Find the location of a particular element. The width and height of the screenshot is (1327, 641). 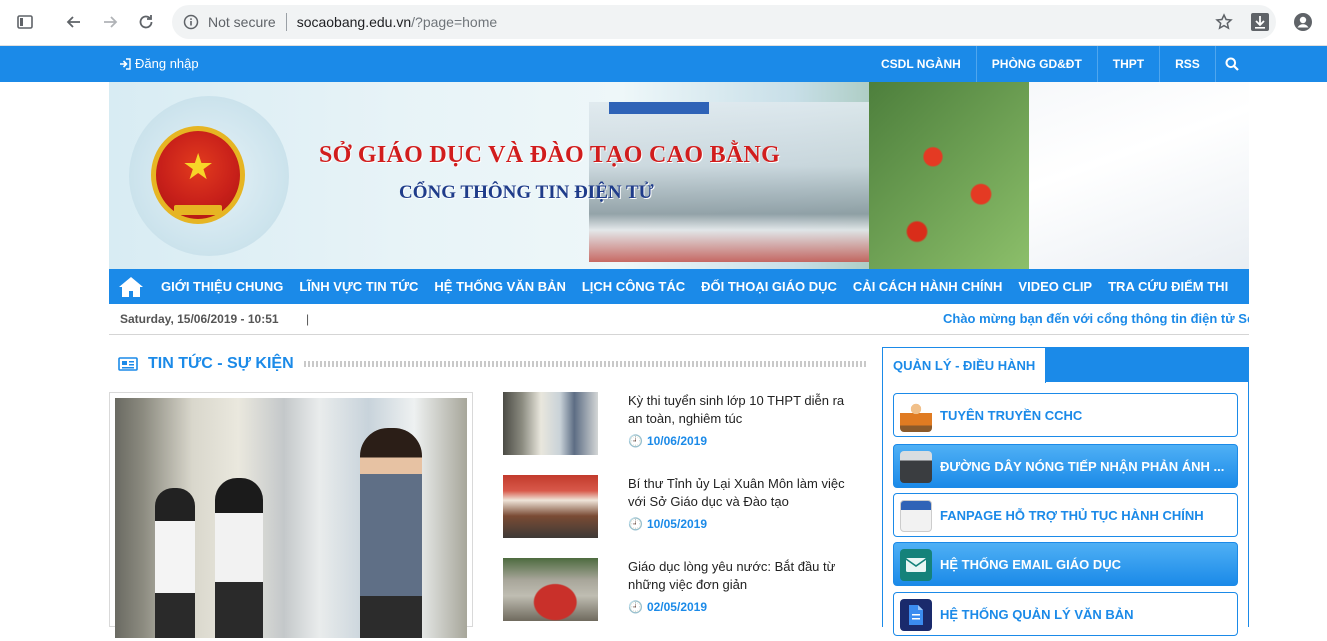

news-date: 🕘 02/05/2019 is located at coordinates (667, 607).